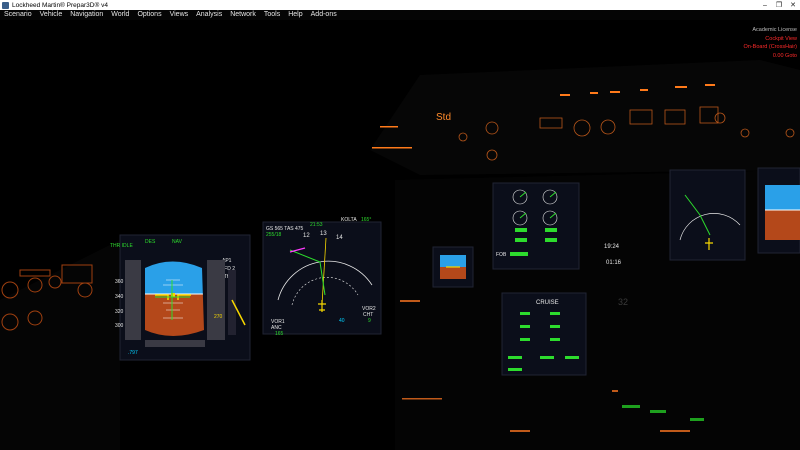  What do you see at coordinates (218, 317) in the screenshot?
I see `altitude-readout: 270` at bounding box center [218, 317].